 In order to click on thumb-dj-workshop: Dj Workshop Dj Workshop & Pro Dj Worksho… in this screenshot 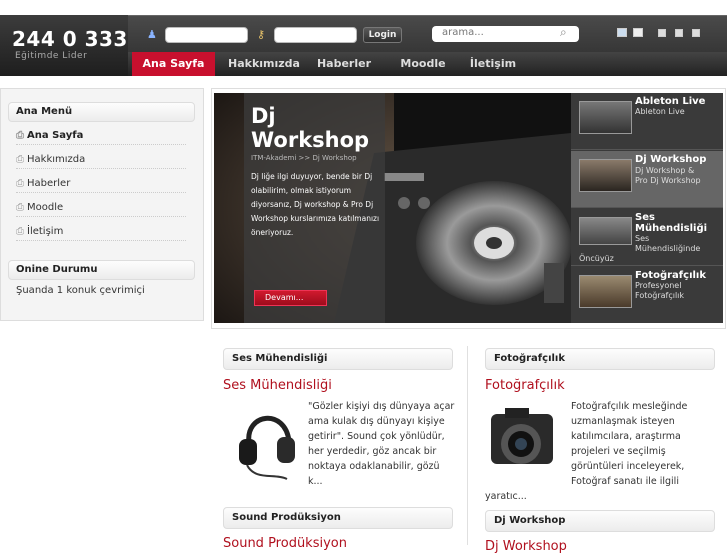, I will do `click(647, 179)`.